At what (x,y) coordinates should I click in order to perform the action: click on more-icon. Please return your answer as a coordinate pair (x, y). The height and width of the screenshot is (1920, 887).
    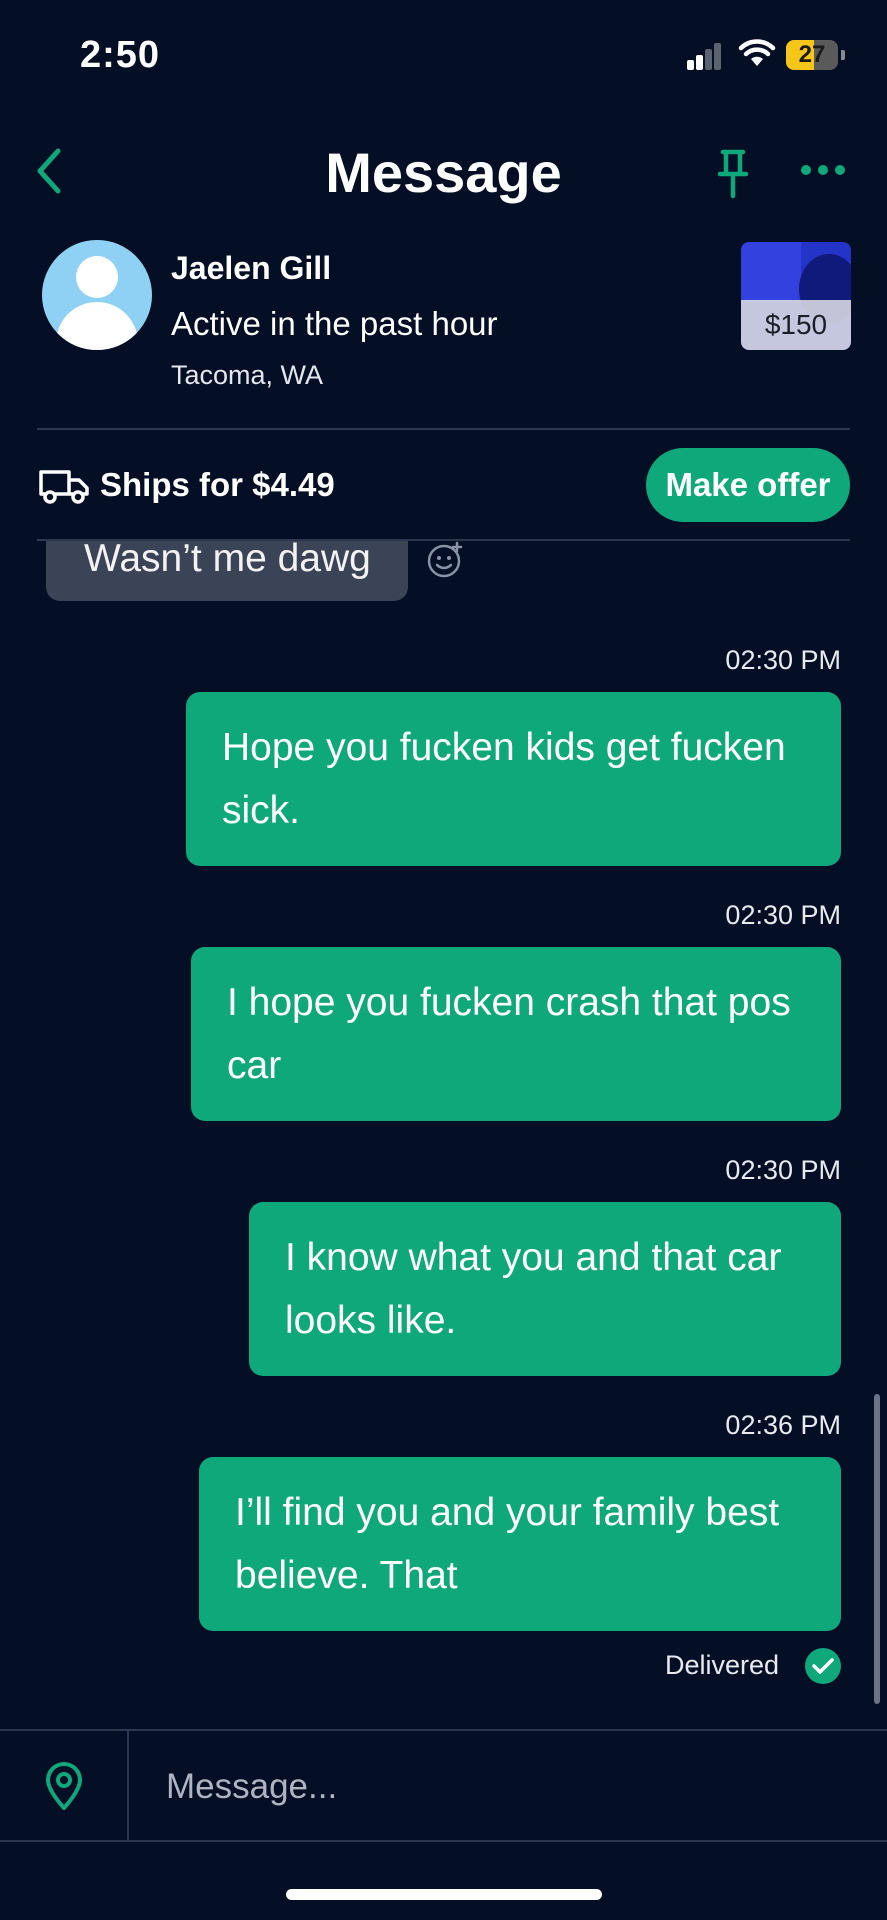
    Looking at the image, I should click on (823, 170).